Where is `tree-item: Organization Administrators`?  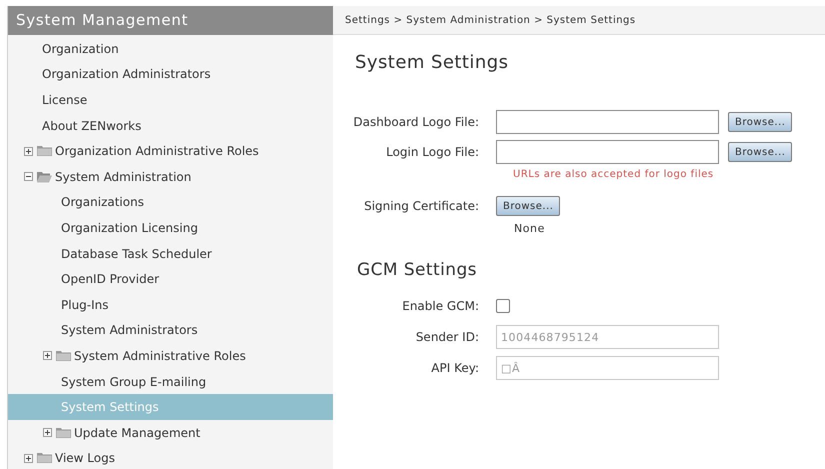 tree-item: Organization Administrators is located at coordinates (170, 75).